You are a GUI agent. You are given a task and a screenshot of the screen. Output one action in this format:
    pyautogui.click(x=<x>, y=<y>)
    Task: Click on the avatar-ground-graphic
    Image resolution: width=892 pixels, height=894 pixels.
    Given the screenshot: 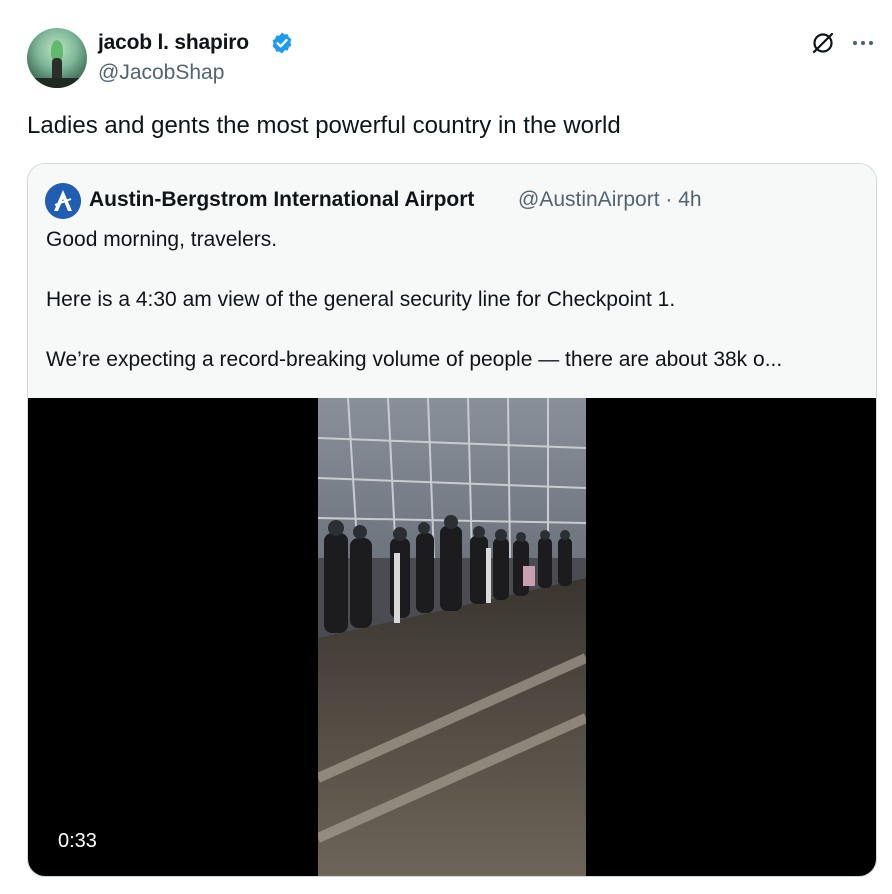 What is the action you would take?
    pyautogui.click(x=57, y=83)
    